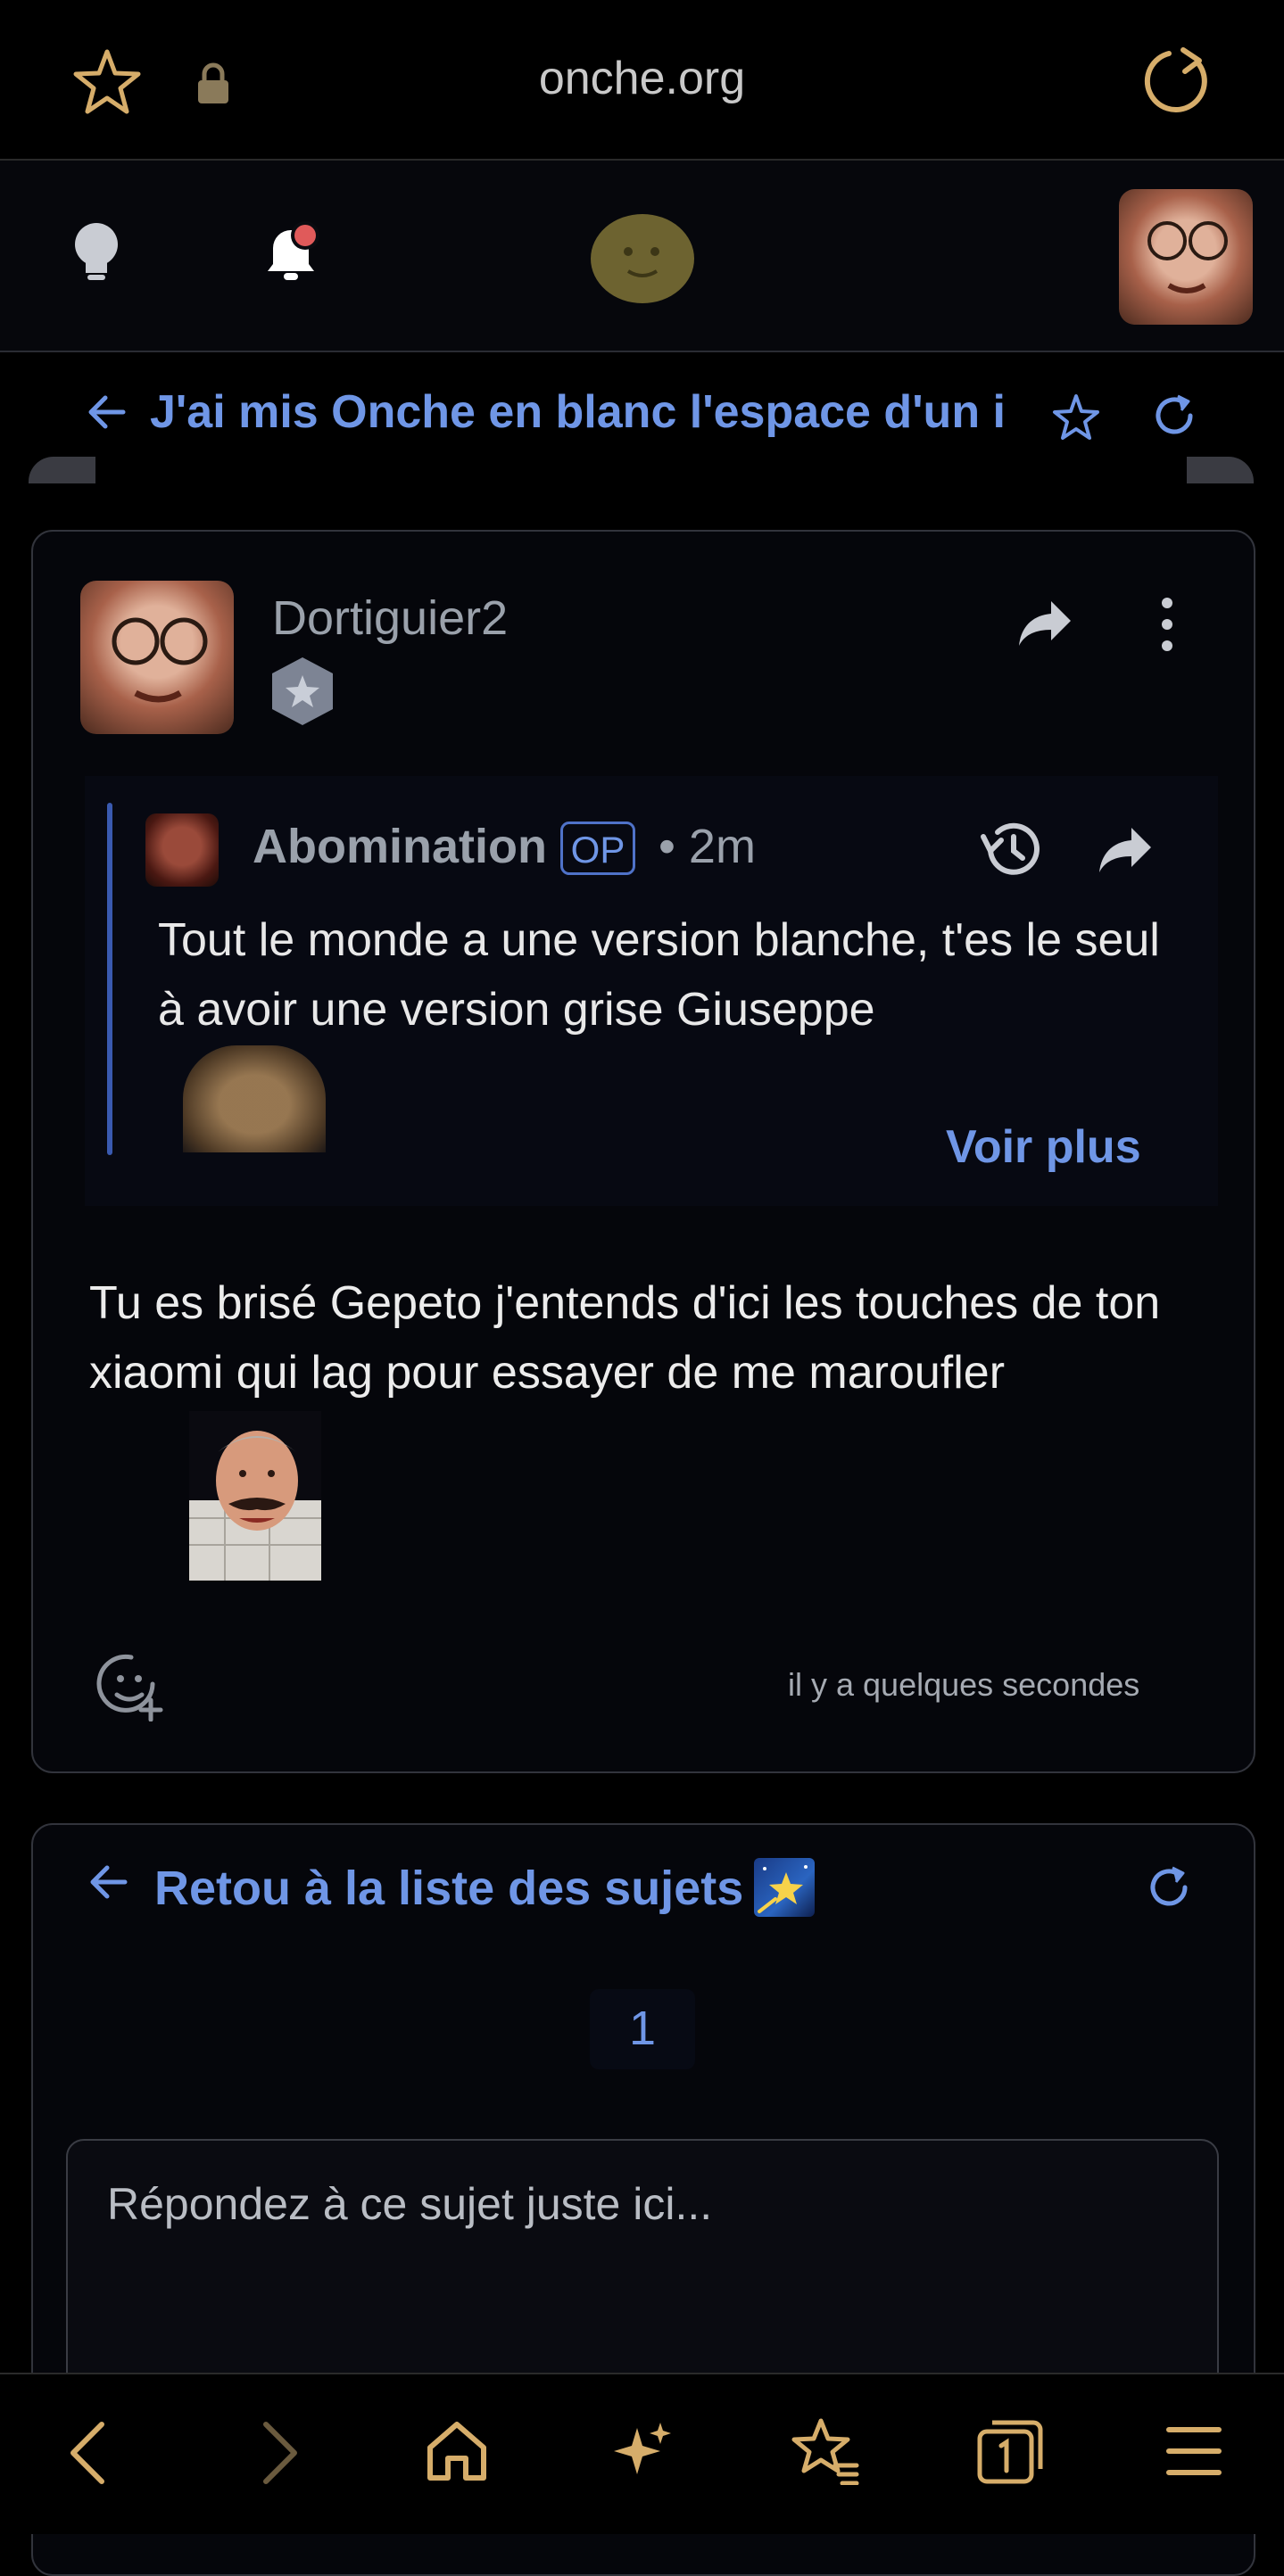 This screenshot has width=1284, height=2576. I want to click on page-number: 1, so click(642, 2029).